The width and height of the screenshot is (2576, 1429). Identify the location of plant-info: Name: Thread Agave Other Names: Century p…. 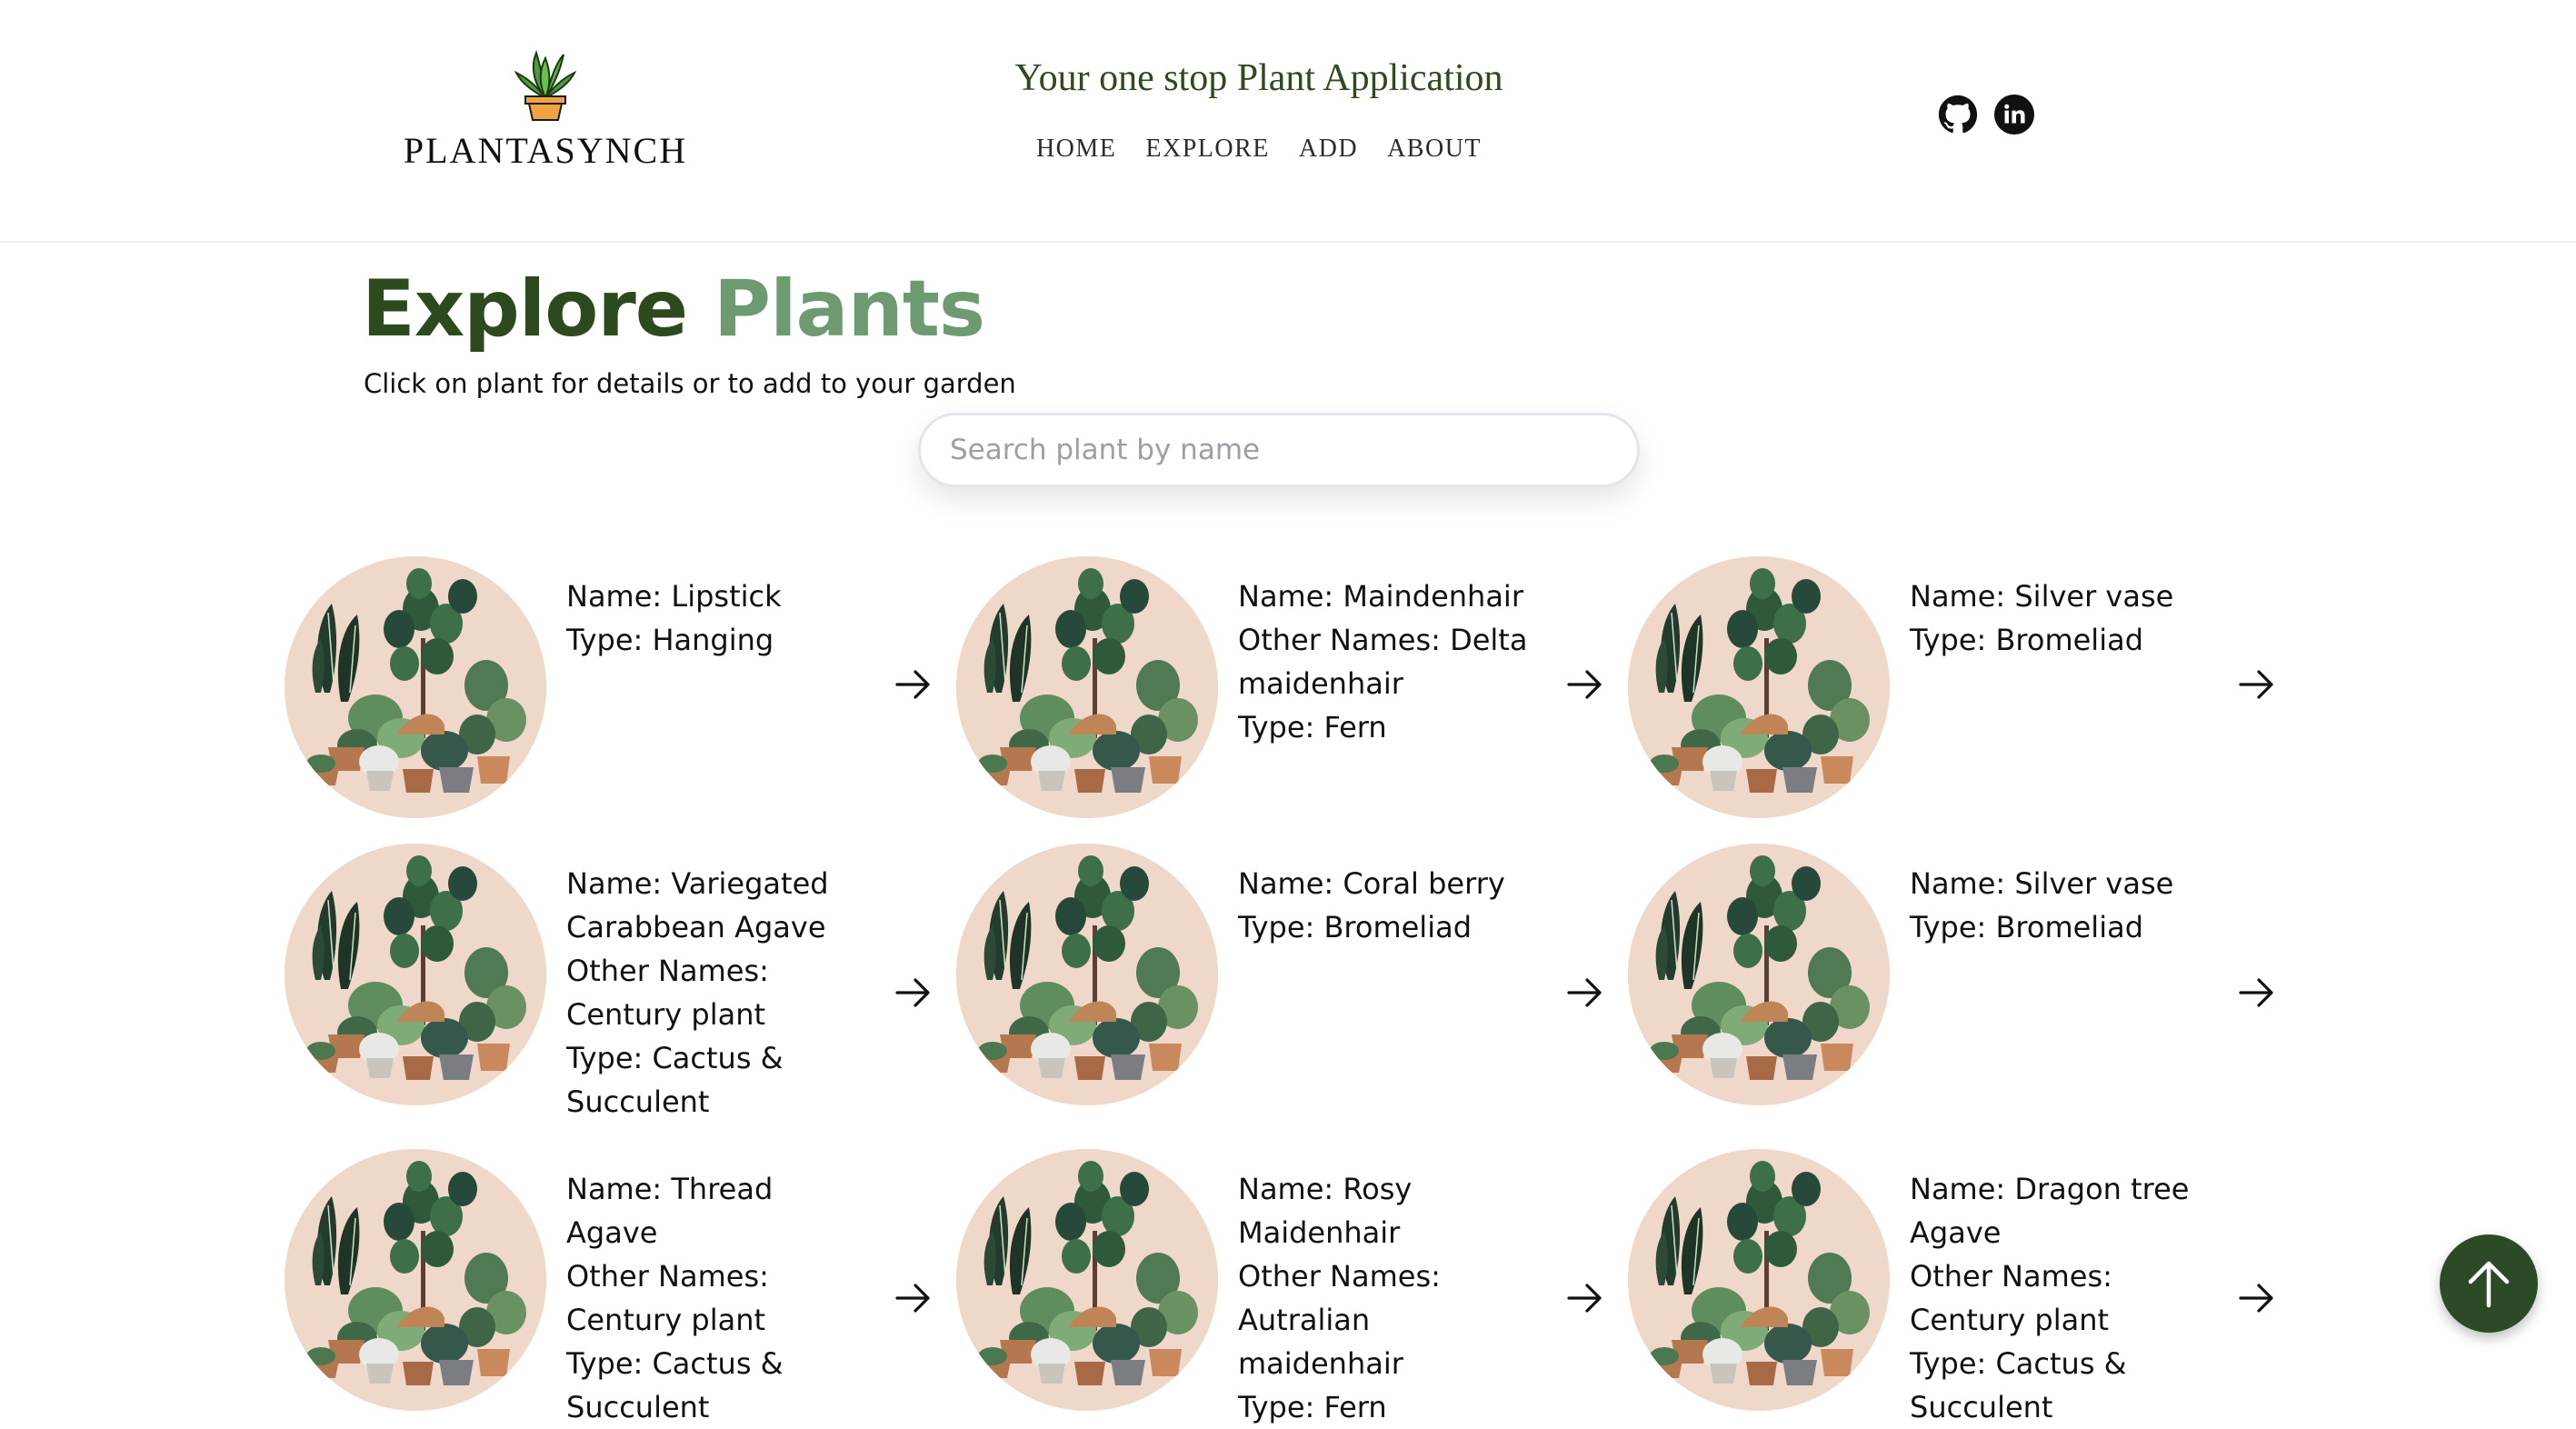
(716, 1298).